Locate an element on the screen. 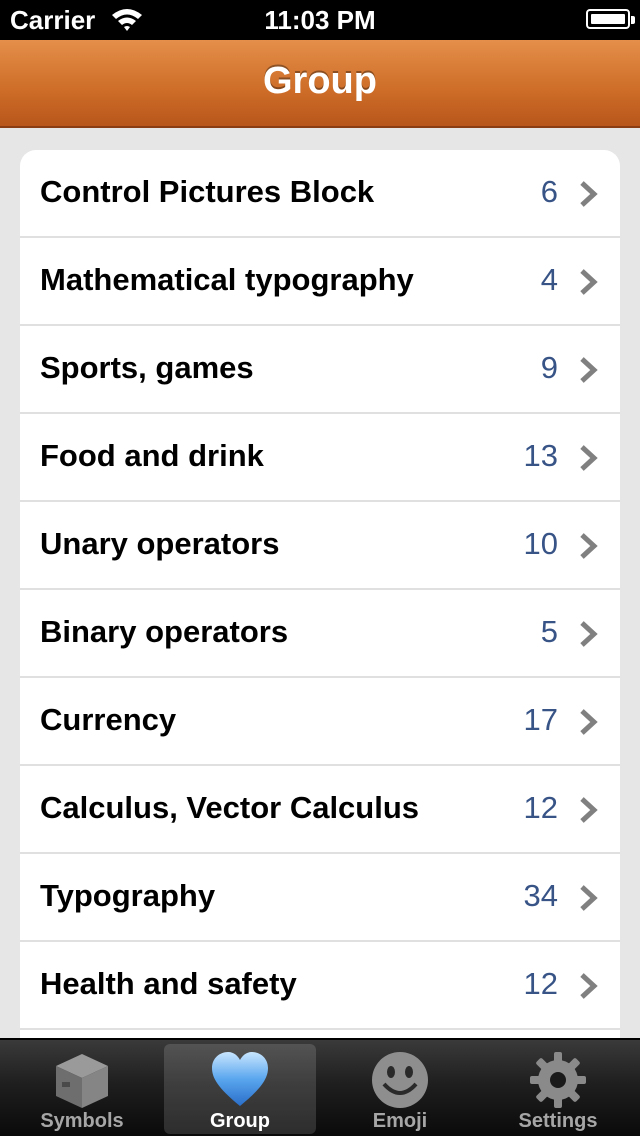  battery-icon is located at coordinates (610, 19).